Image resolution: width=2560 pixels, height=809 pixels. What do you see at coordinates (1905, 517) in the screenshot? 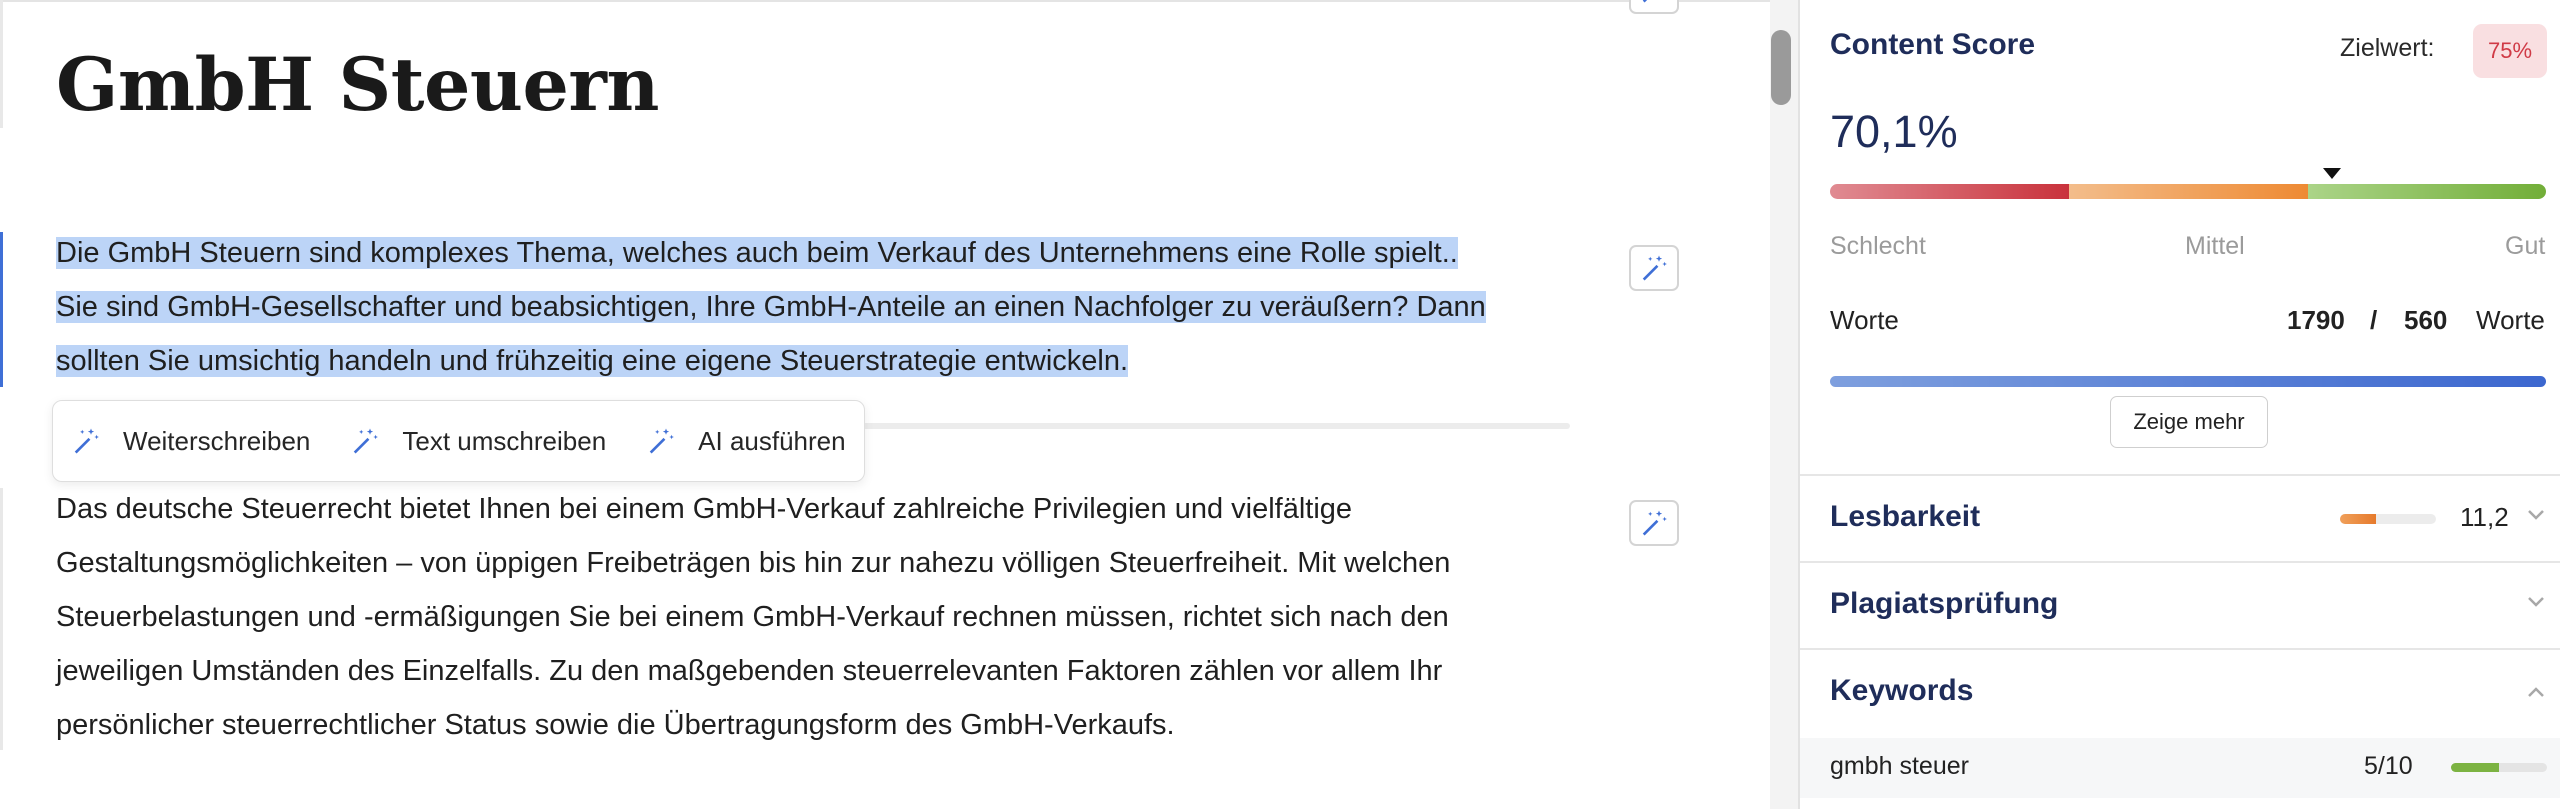
I see `readability-heading: Lesbarkeit` at bounding box center [1905, 517].